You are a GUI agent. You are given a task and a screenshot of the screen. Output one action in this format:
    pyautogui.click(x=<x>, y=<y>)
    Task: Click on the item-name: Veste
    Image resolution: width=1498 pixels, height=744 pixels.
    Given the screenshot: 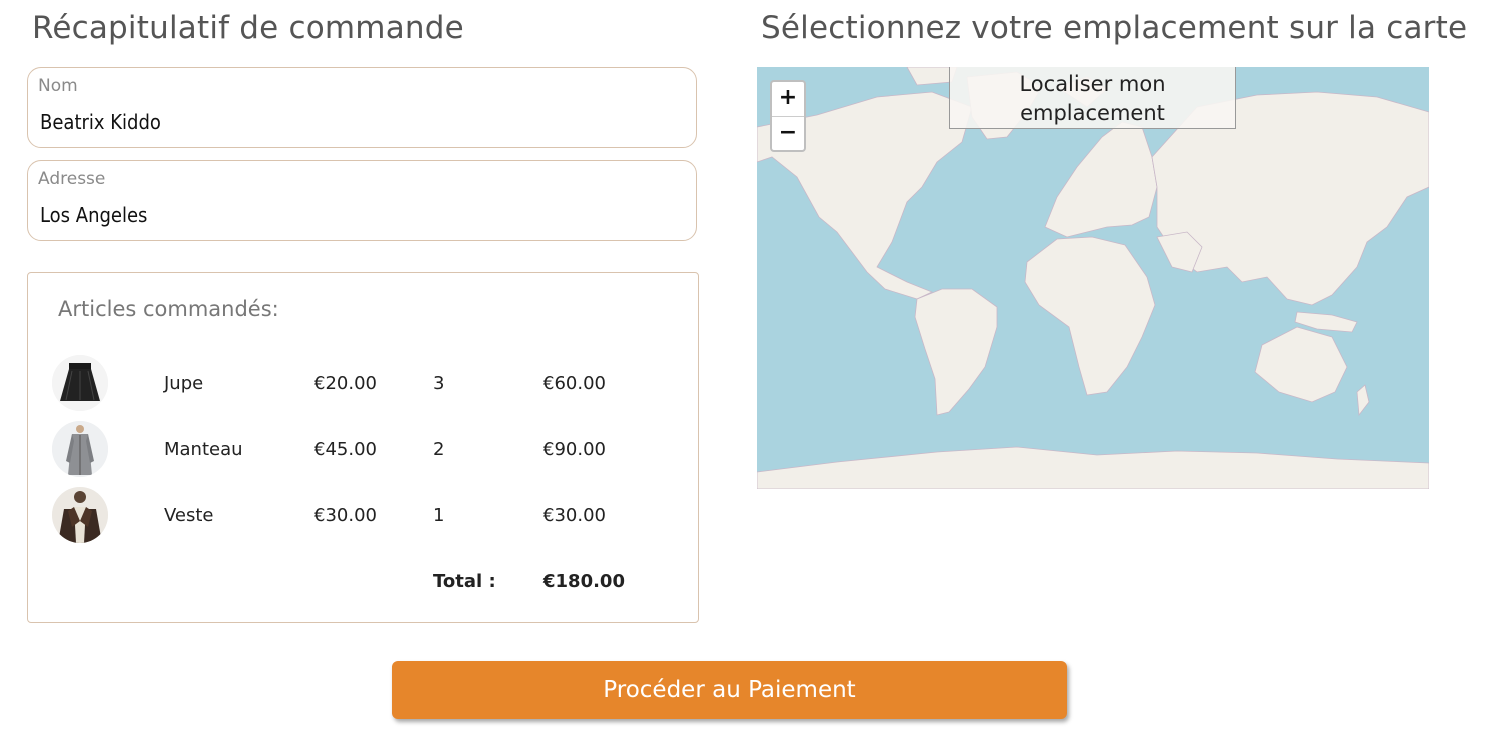 What is the action you would take?
    pyautogui.click(x=189, y=515)
    